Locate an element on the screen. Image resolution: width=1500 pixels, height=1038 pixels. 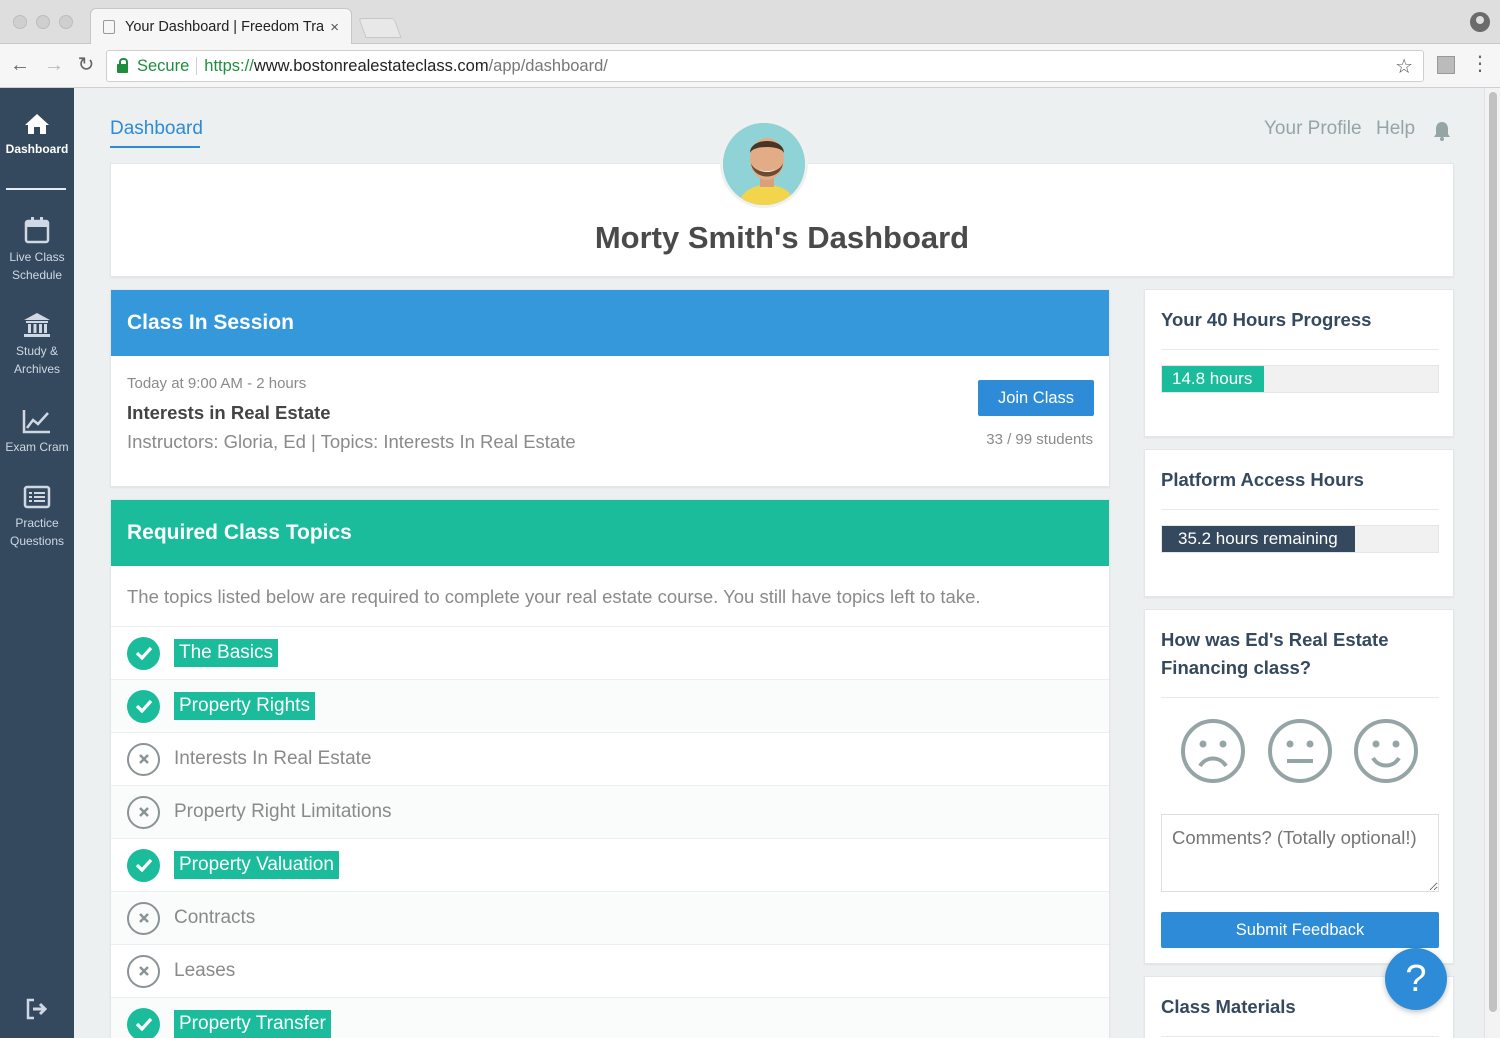
topic-row: Property Valuation is located at coordinates (610, 864).